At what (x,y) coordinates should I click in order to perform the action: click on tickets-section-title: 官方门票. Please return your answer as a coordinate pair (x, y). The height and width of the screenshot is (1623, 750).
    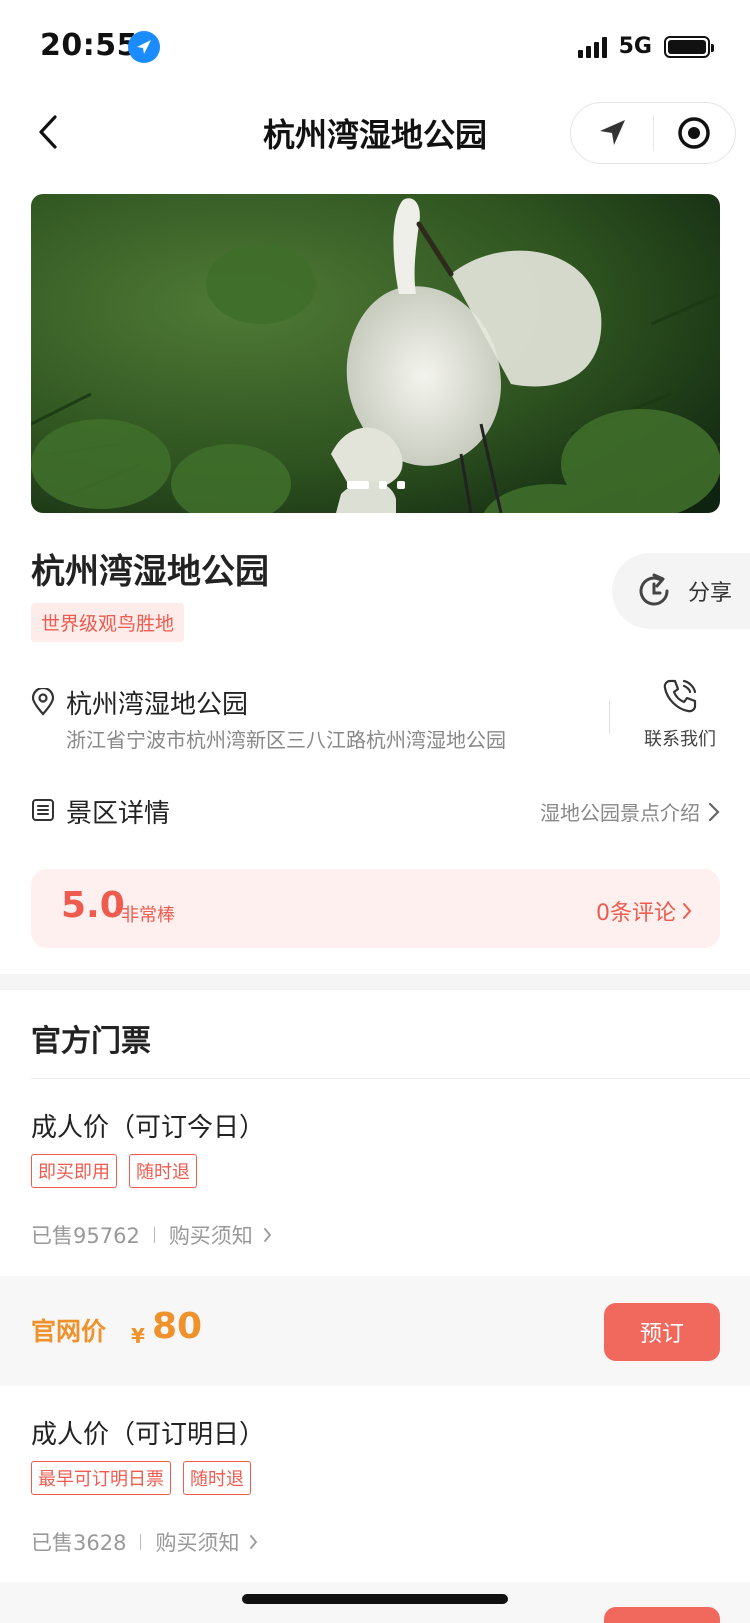
    Looking at the image, I should click on (91, 1041).